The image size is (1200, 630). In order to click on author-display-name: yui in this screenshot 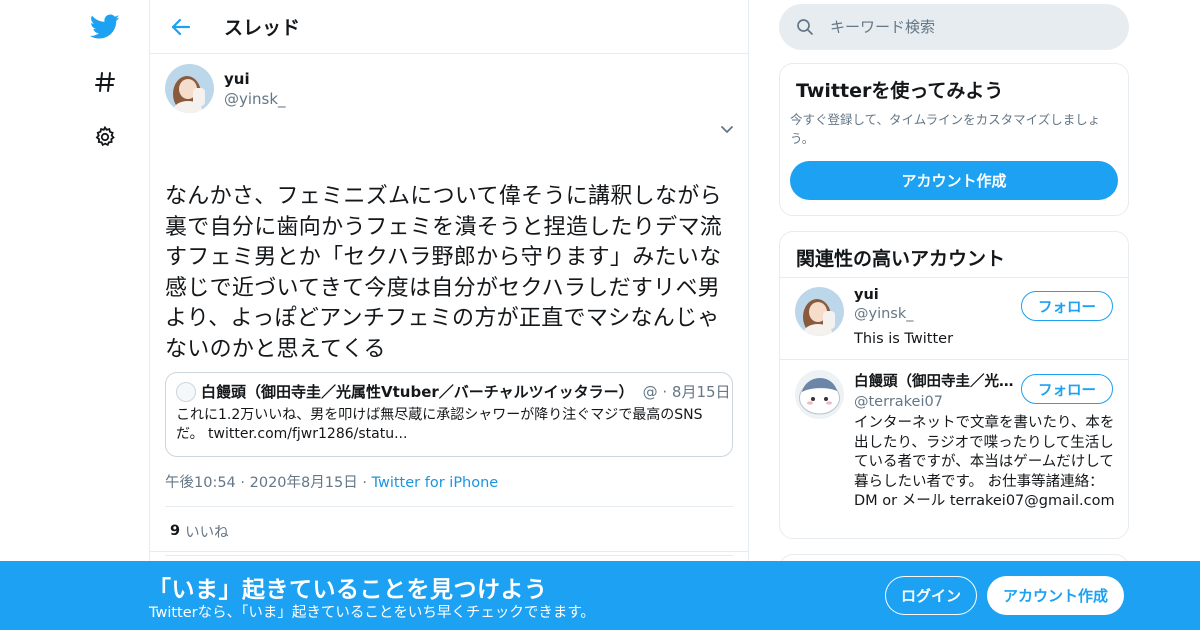, I will do `click(255, 79)`.